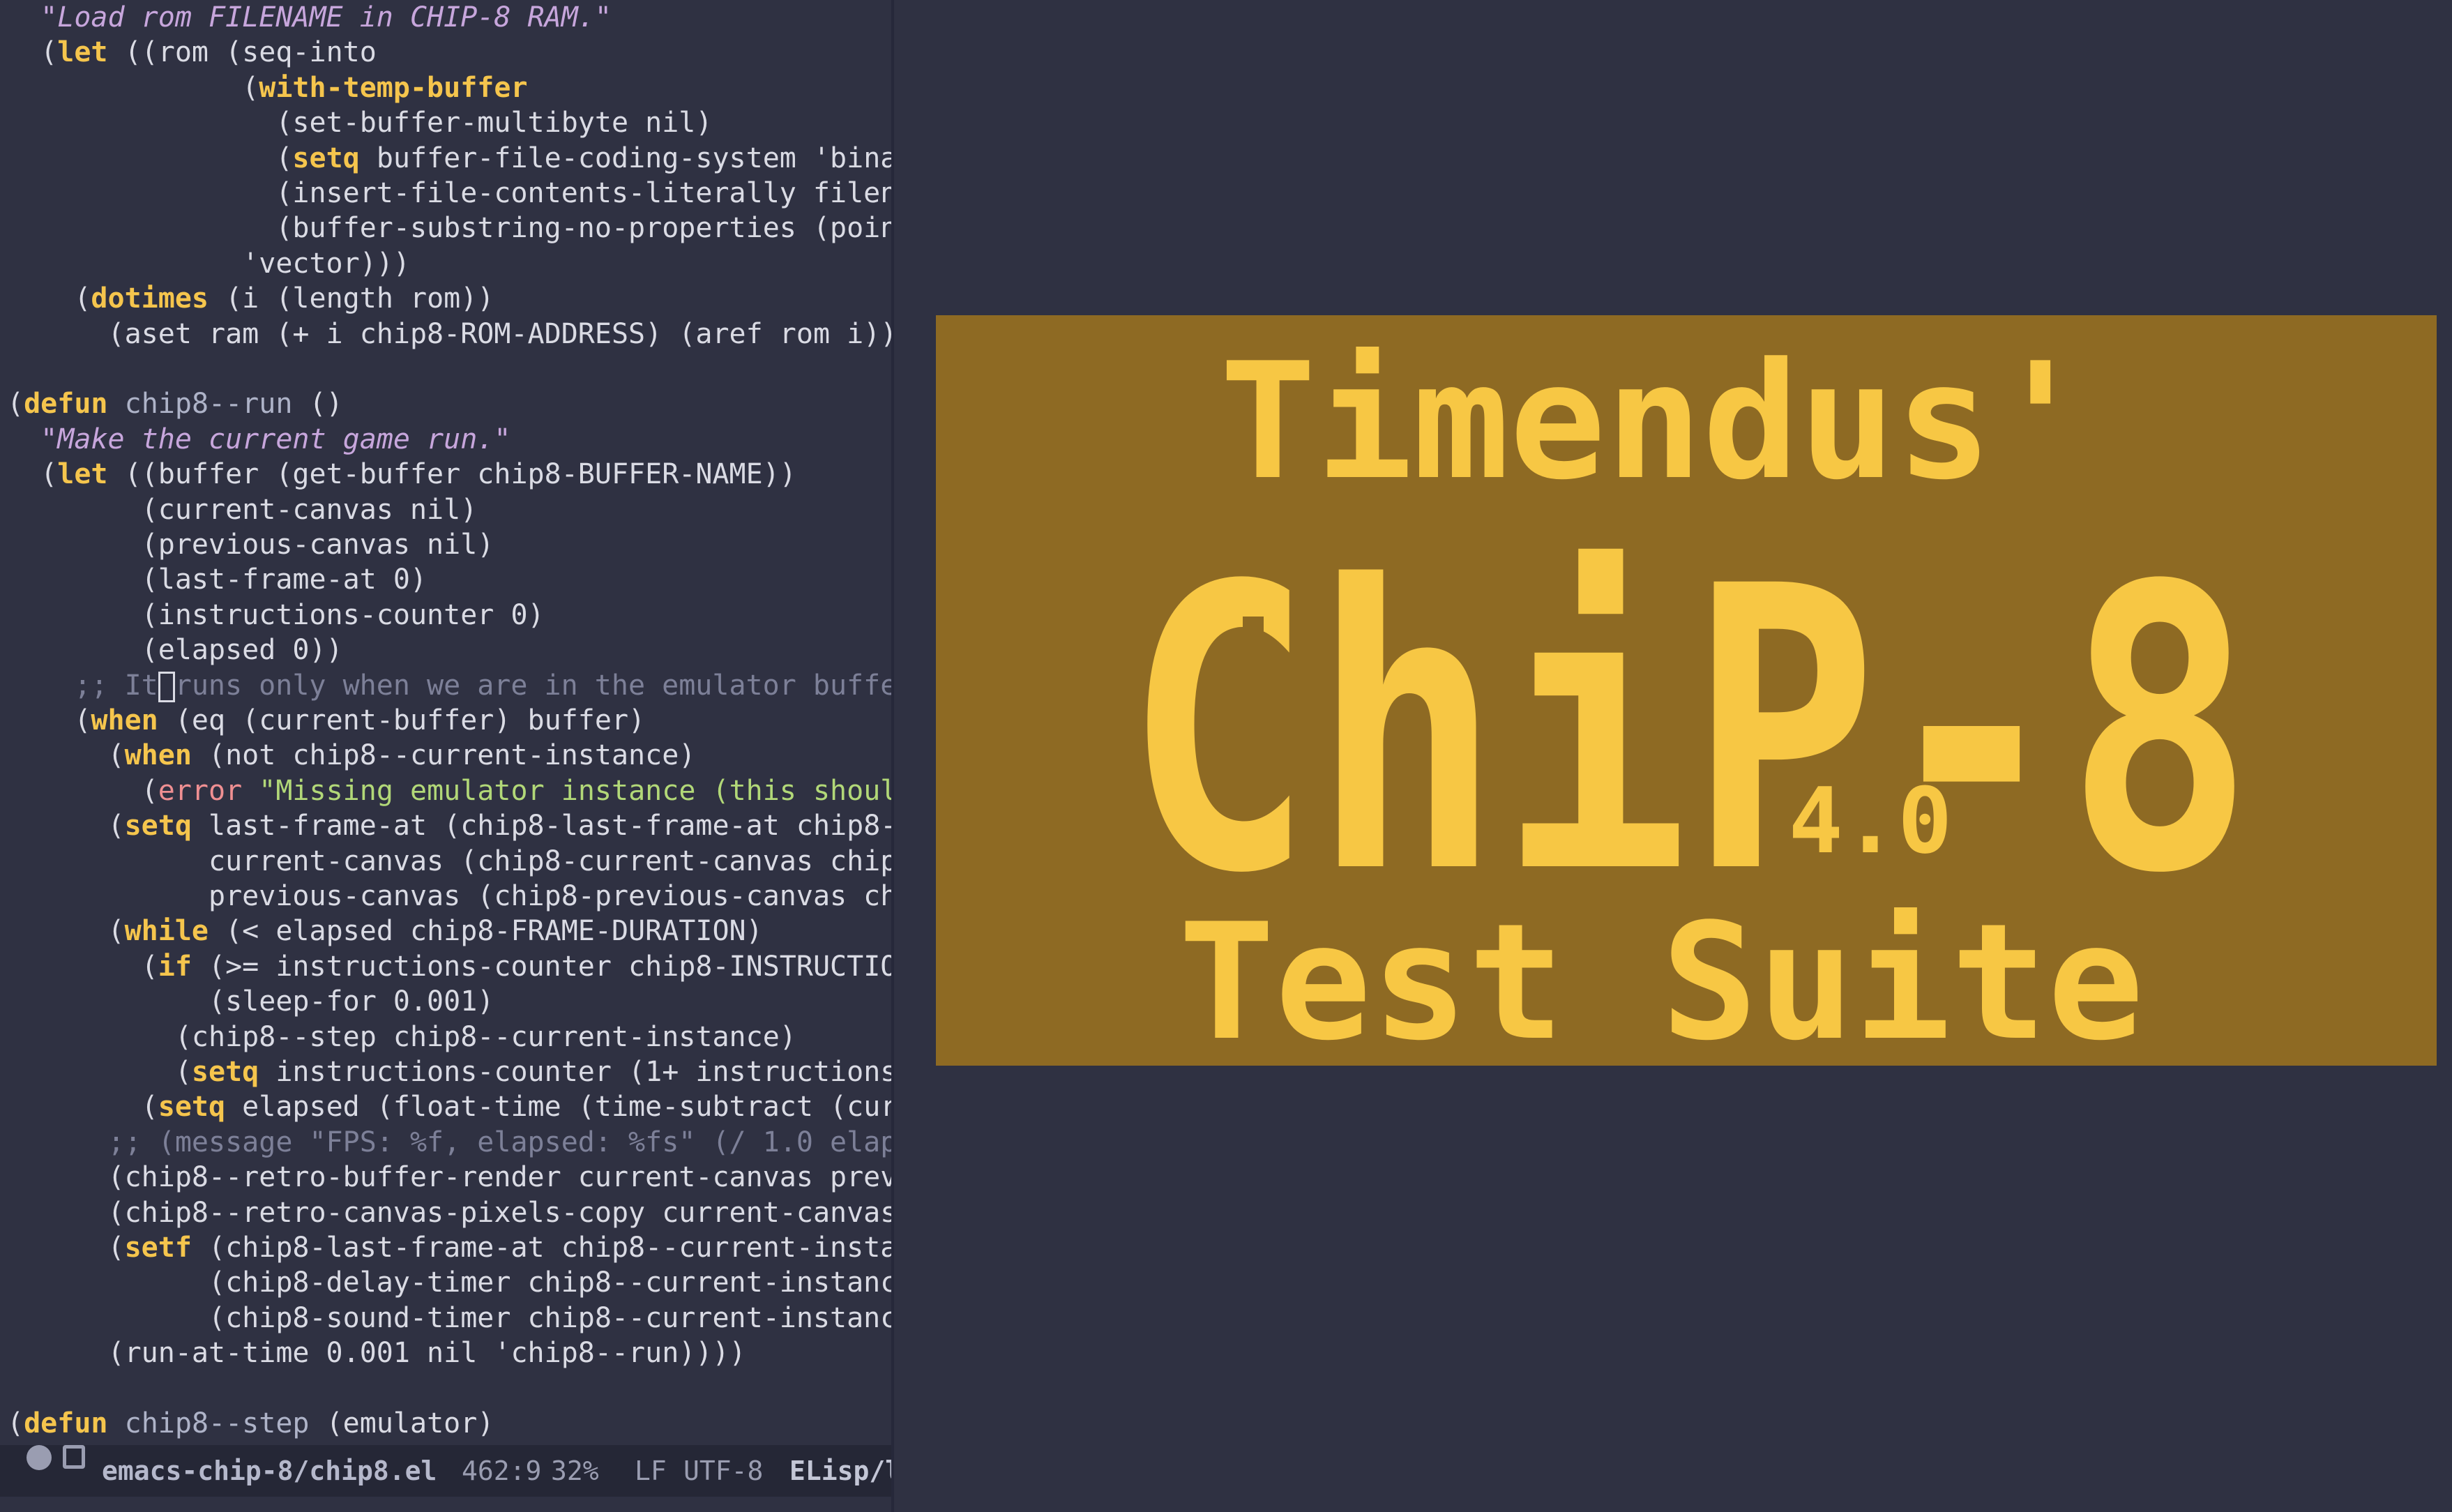  I want to click on code-line: (when (not chip8--current-instance), so click(351, 755).